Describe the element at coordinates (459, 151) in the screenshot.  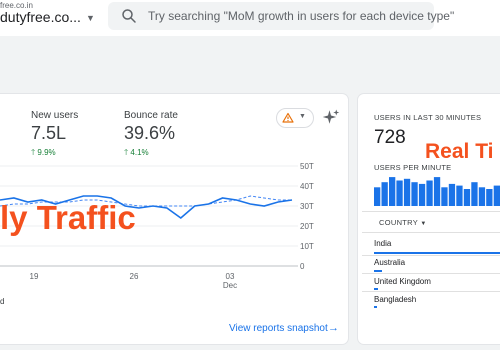
I see `overlay-realtime-text: Real Ti` at that location.